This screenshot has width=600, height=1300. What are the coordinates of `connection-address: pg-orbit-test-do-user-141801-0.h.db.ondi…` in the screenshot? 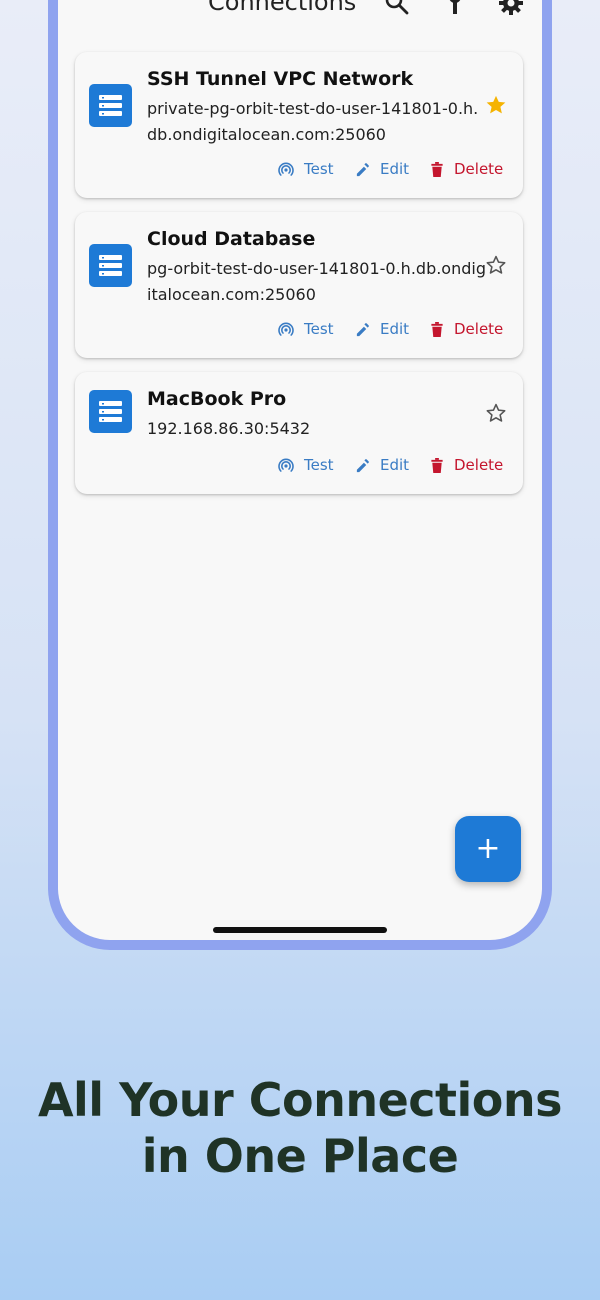 It's located at (316, 281).